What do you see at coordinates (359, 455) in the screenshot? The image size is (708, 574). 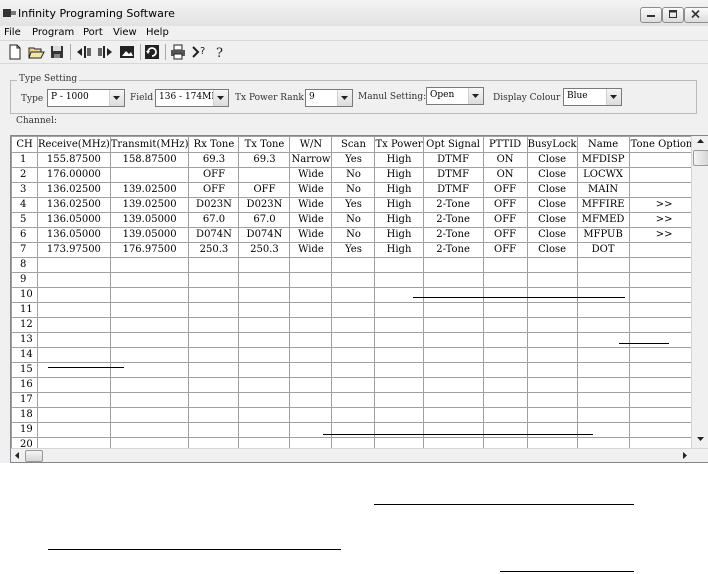 I see `horizontal-scrollbar` at bounding box center [359, 455].